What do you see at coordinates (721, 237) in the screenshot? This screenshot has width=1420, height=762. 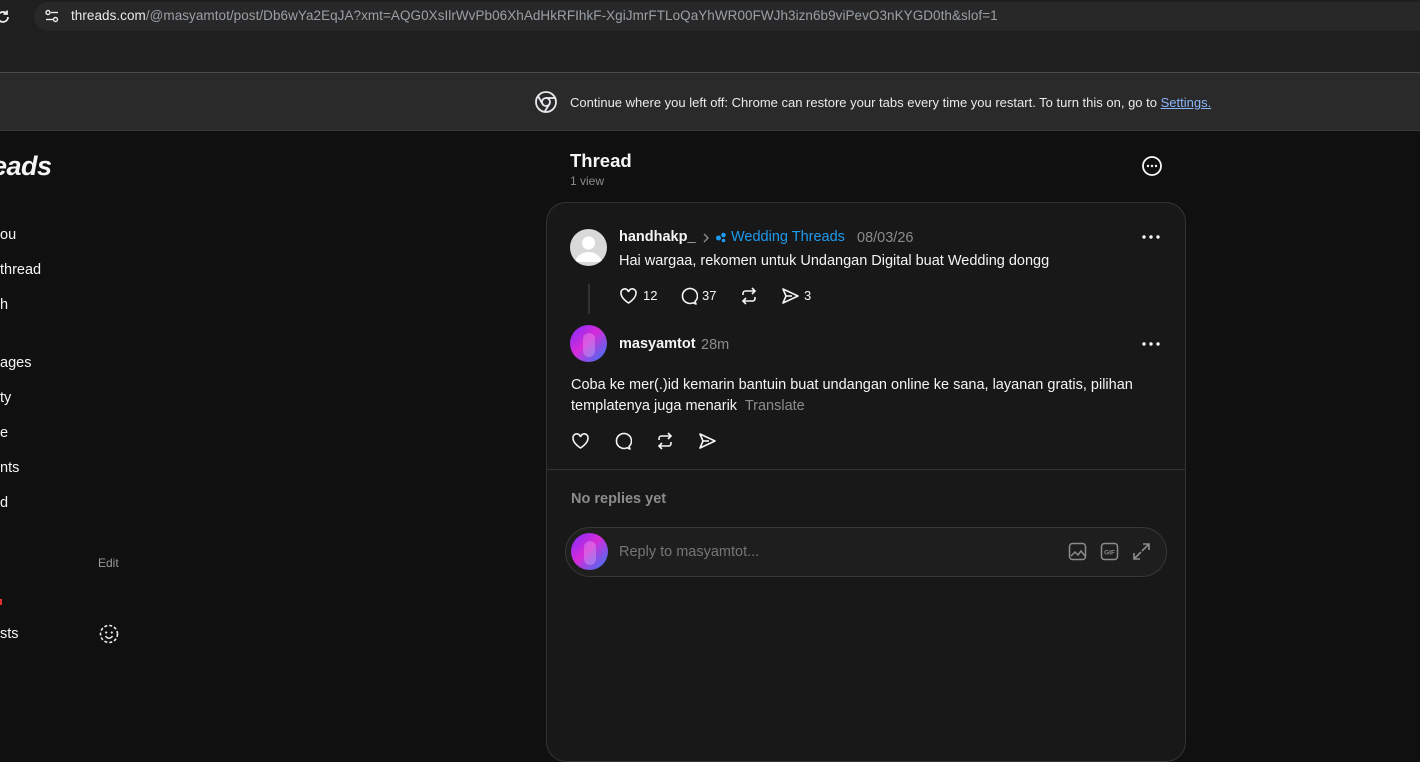 I see `community-icon` at bounding box center [721, 237].